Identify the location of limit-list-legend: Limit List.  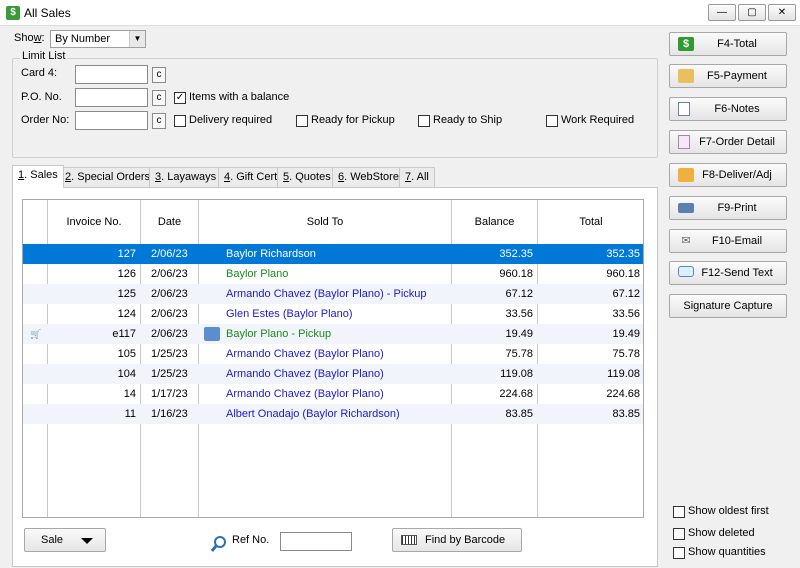
(44, 56).